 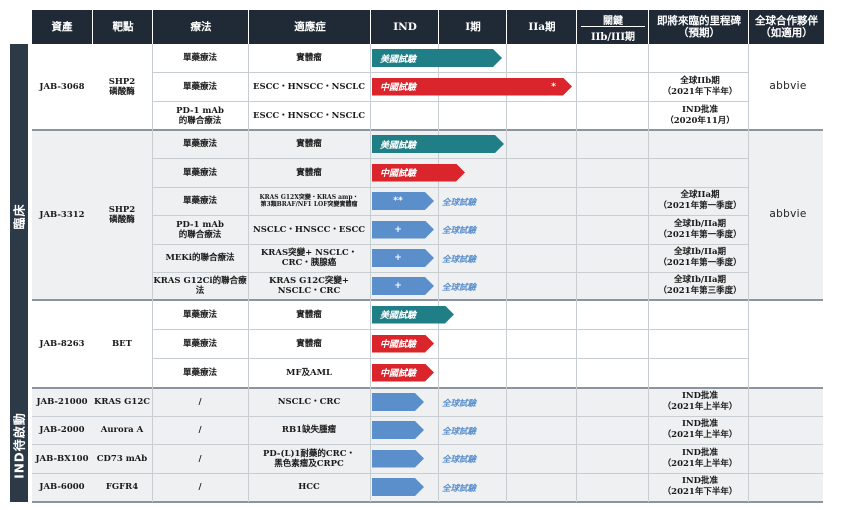 What do you see at coordinates (398, 201) in the screenshot?
I see `bar-mark: **` at bounding box center [398, 201].